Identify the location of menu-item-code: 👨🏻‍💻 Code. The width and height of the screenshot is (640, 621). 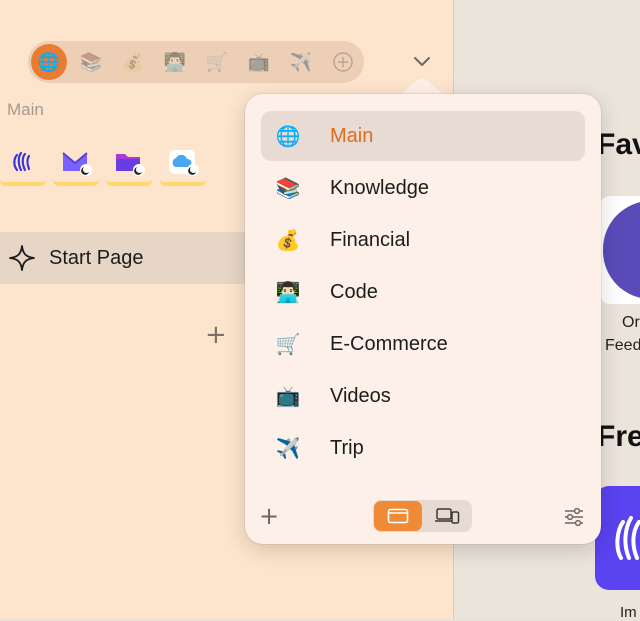
(423, 292).